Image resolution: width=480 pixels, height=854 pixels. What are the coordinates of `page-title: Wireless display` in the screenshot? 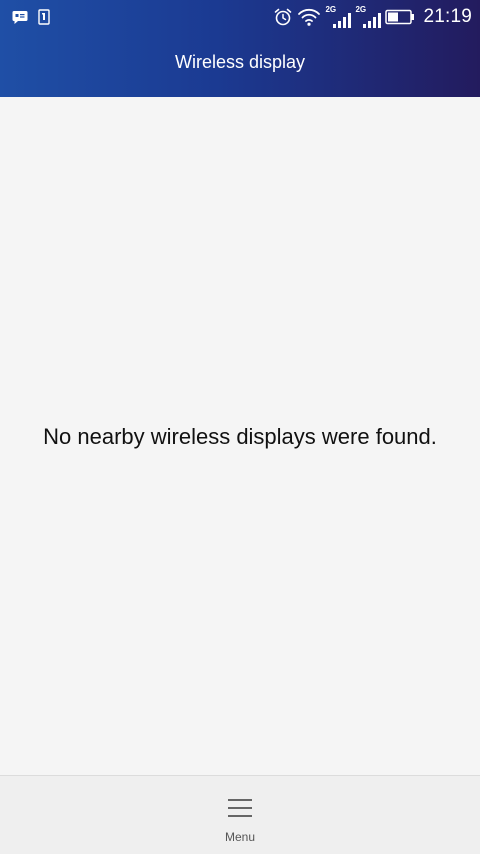 It's located at (240, 62).